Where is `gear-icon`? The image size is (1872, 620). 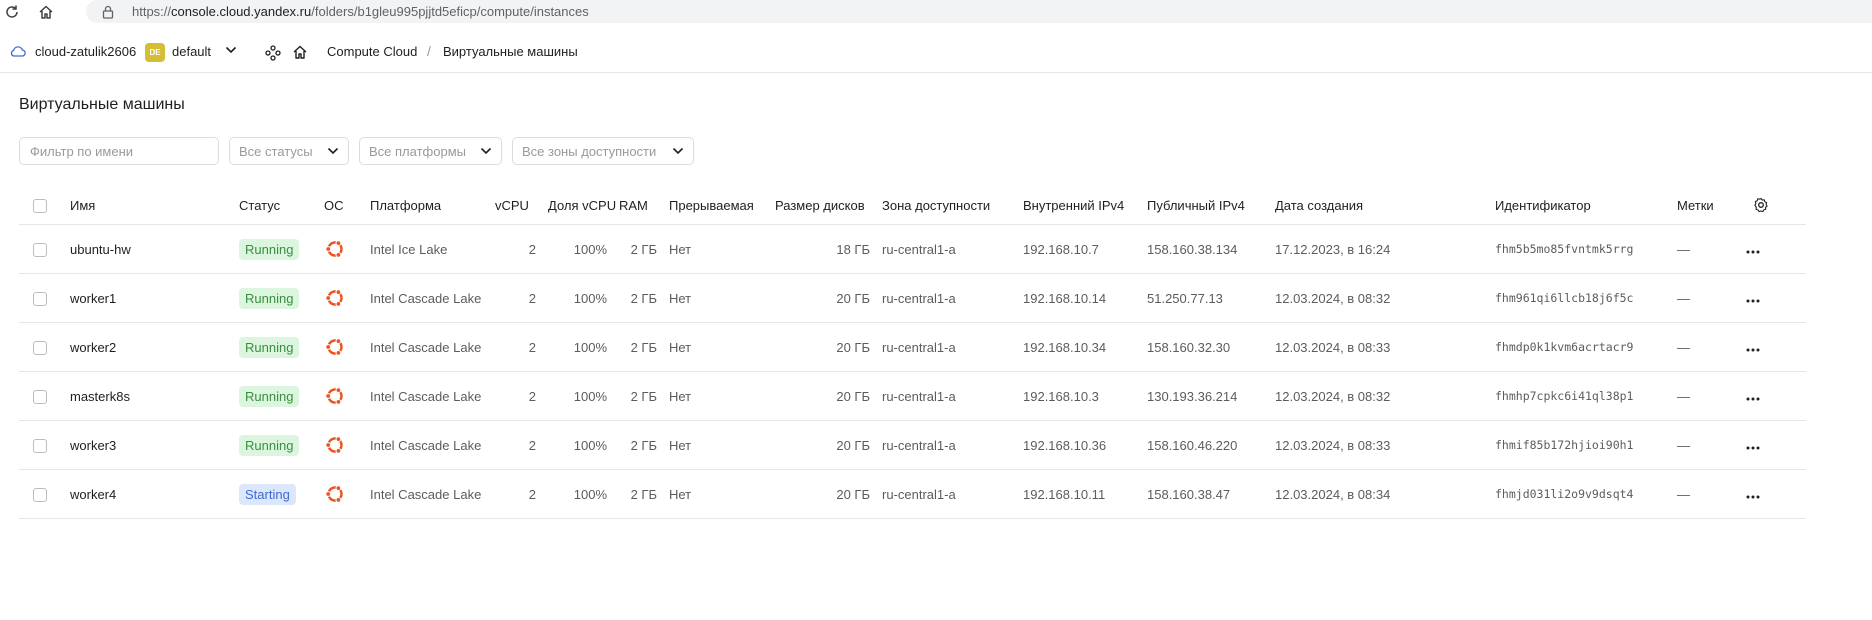 gear-icon is located at coordinates (1761, 205).